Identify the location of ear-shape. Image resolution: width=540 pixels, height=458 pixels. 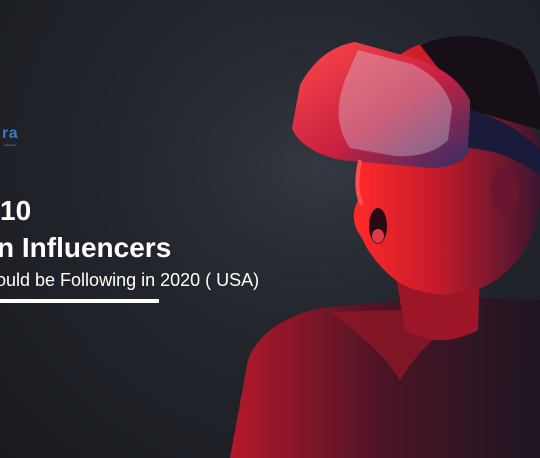
(505, 190).